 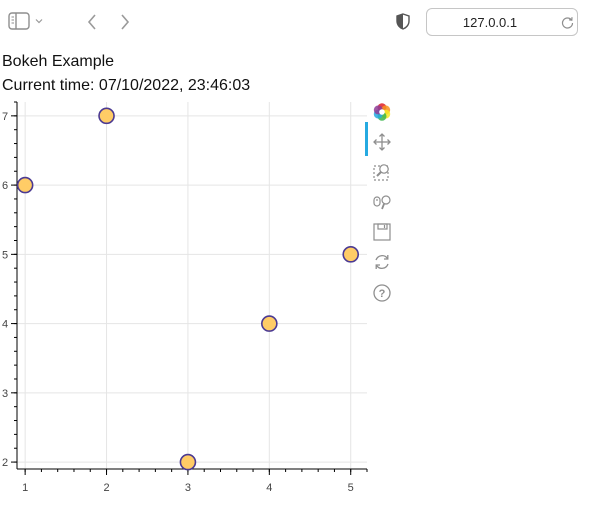 What do you see at coordinates (382, 142) in the screenshot?
I see `pan-icon` at bounding box center [382, 142].